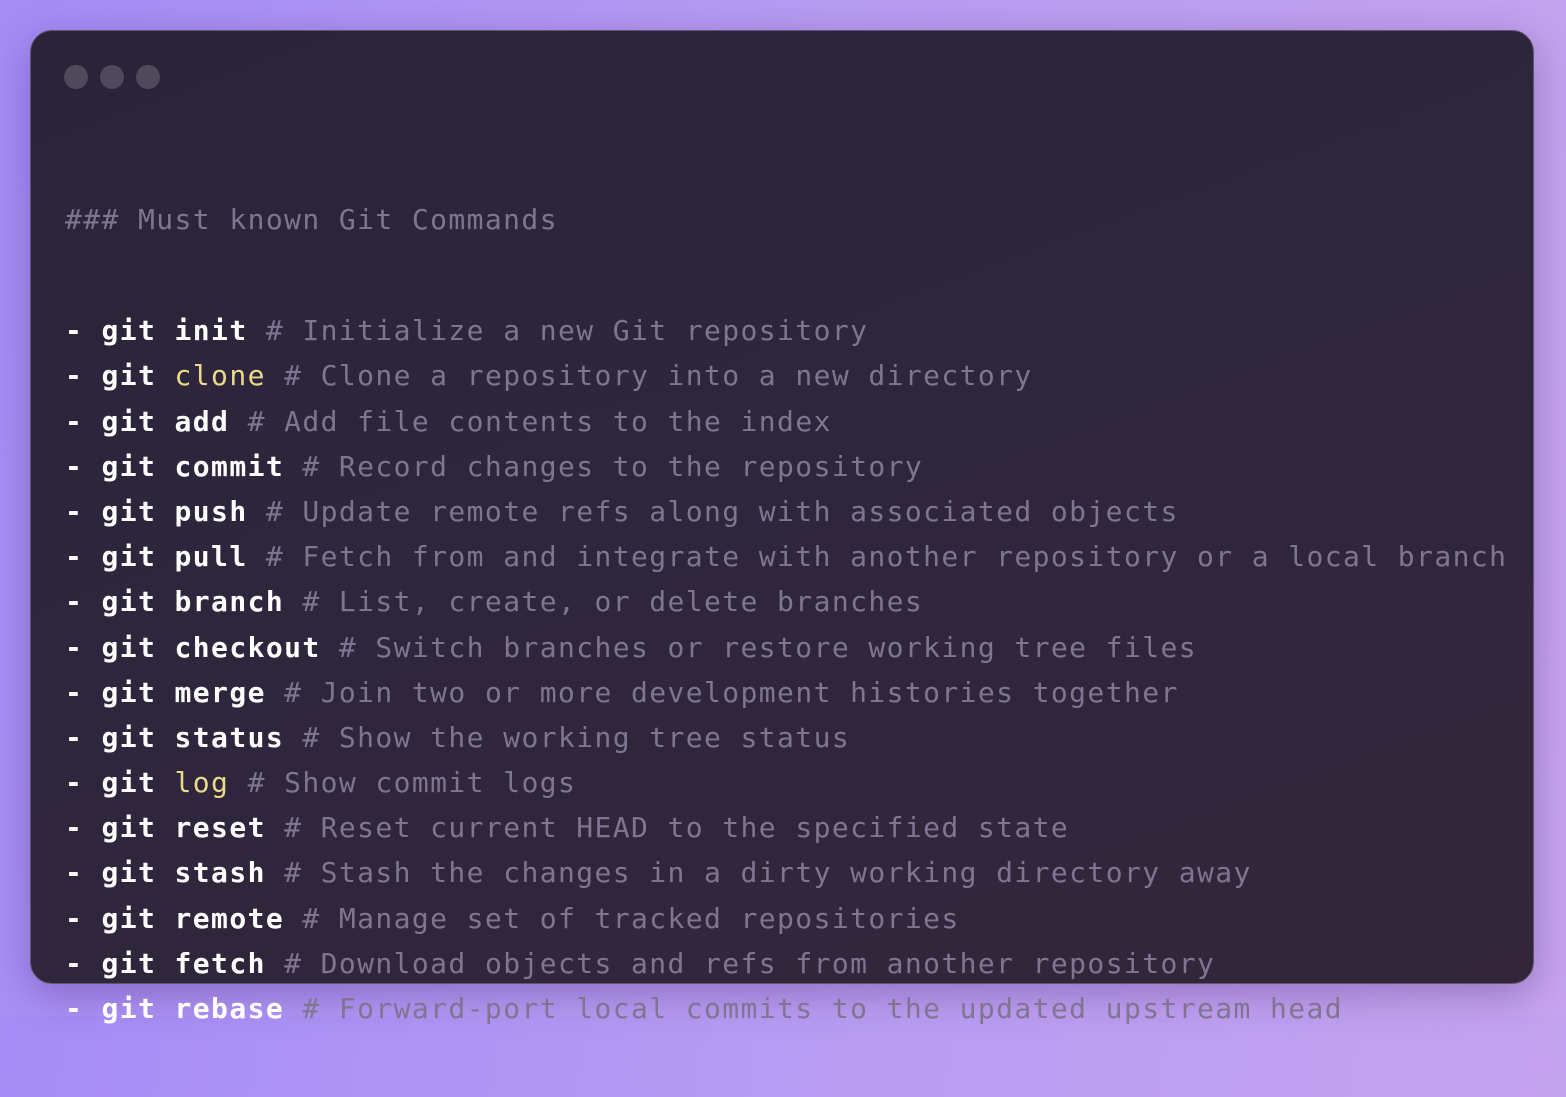  I want to click on command-name: log, so click(202, 783).